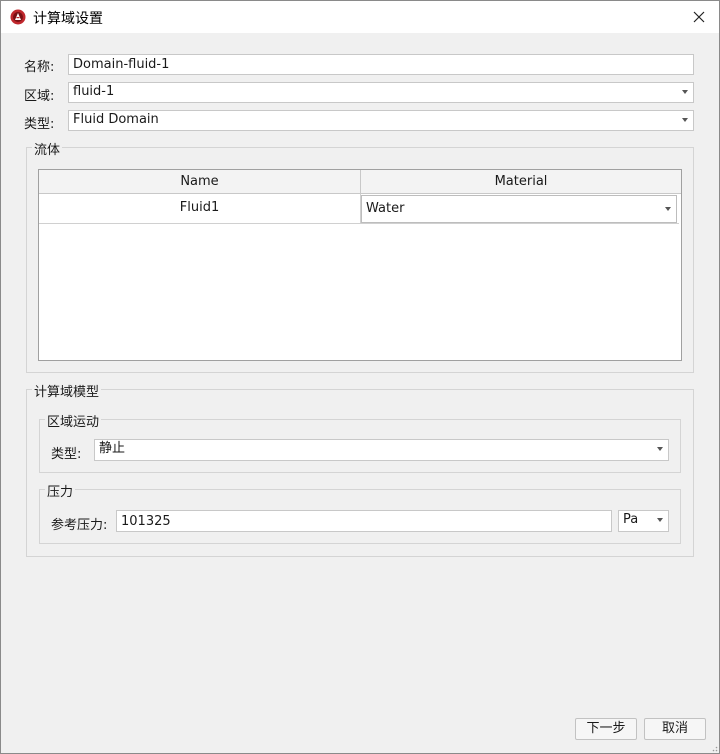 Image resolution: width=720 pixels, height=754 pixels. What do you see at coordinates (112, 448) in the screenshot?
I see `motion-type-value: 静止` at bounding box center [112, 448].